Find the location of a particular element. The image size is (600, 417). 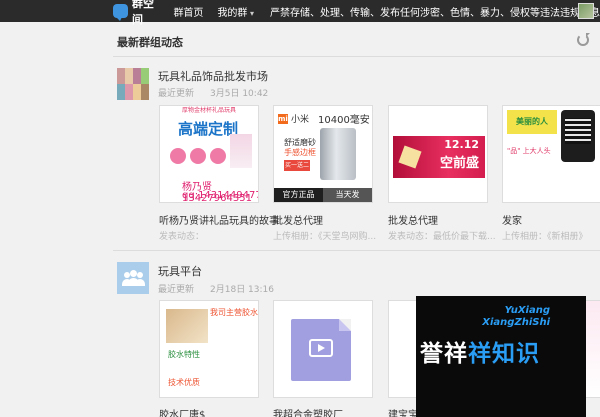

post-card-title: 建宝宝 is located at coordinates (403, 411).